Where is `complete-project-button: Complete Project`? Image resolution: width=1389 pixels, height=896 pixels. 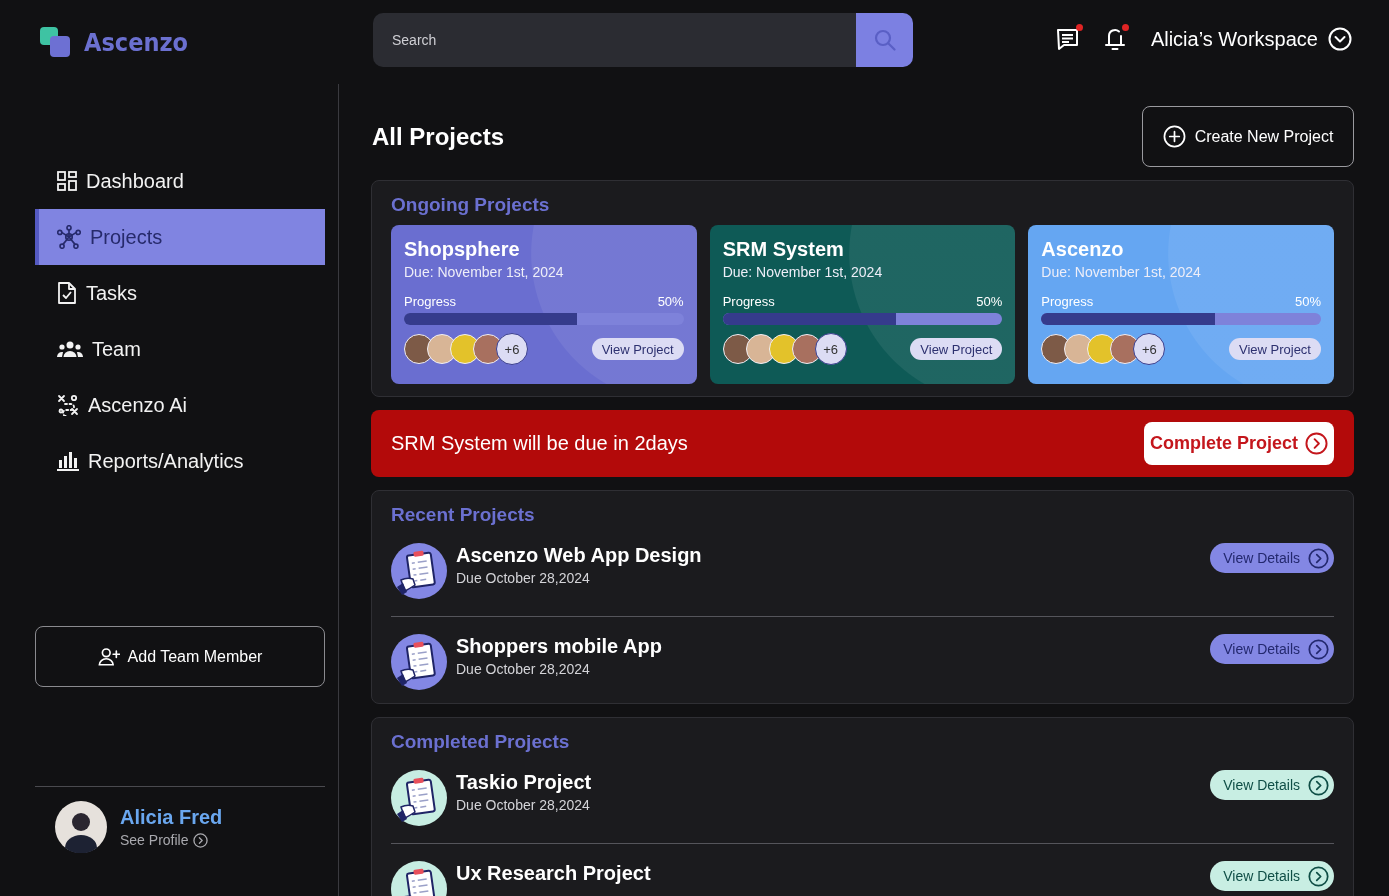 complete-project-button: Complete Project is located at coordinates (1238, 443).